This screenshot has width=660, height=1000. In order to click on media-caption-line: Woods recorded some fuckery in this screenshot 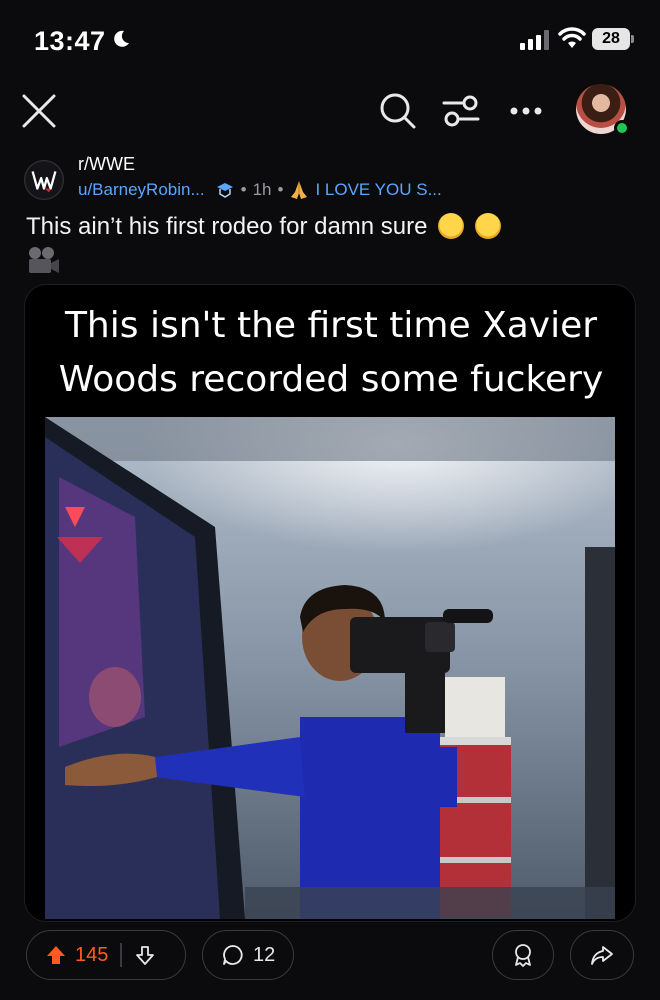, I will do `click(331, 379)`.